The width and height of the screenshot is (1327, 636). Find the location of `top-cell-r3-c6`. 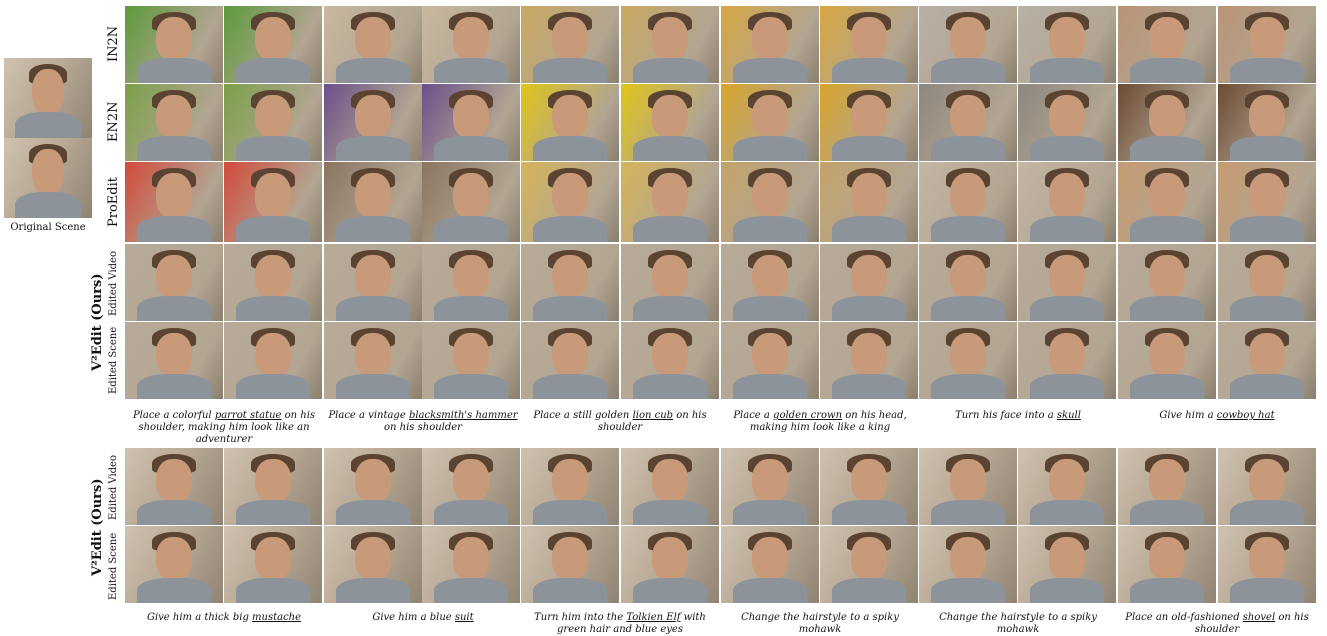

top-cell-r3-c6 is located at coordinates (670, 202).